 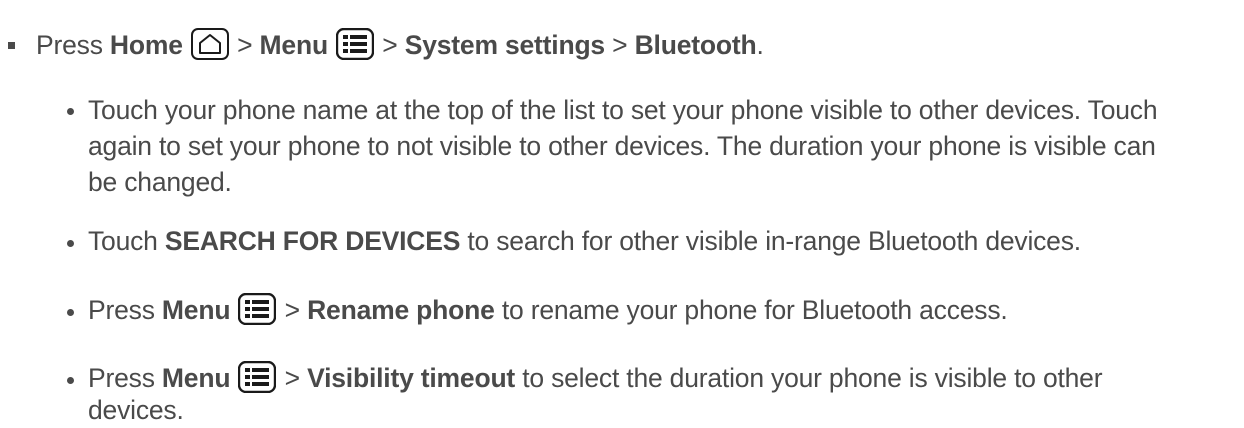 What do you see at coordinates (312, 241) in the screenshot?
I see `search-for-devices-label: SEARCH FOR DEVICES` at bounding box center [312, 241].